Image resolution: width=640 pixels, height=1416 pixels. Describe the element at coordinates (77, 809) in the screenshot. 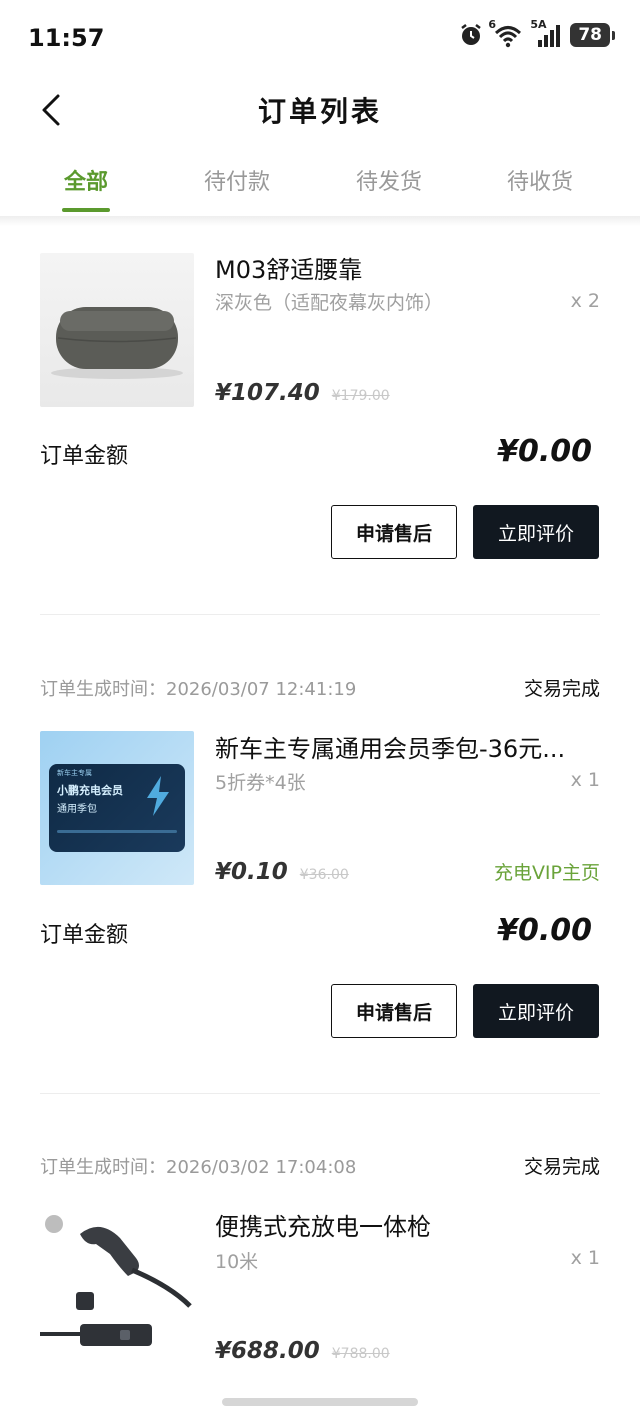

I see `vip-card-title-2: 通用季包` at that location.